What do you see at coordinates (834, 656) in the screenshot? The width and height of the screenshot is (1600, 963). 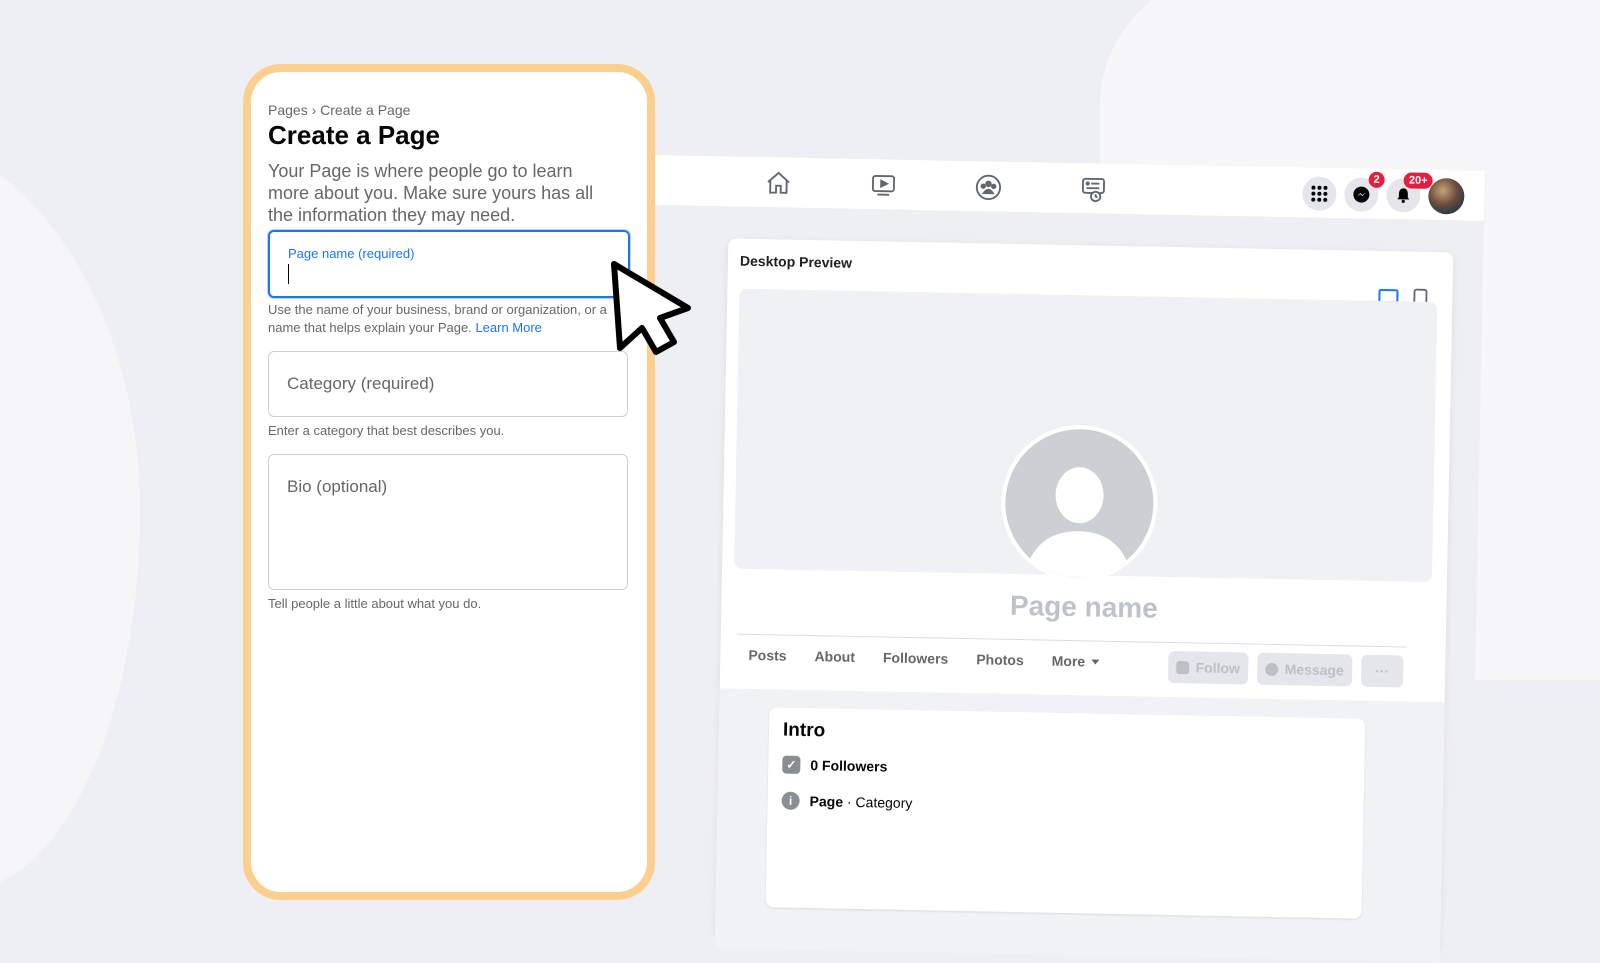 I see `tab-about: About` at bounding box center [834, 656].